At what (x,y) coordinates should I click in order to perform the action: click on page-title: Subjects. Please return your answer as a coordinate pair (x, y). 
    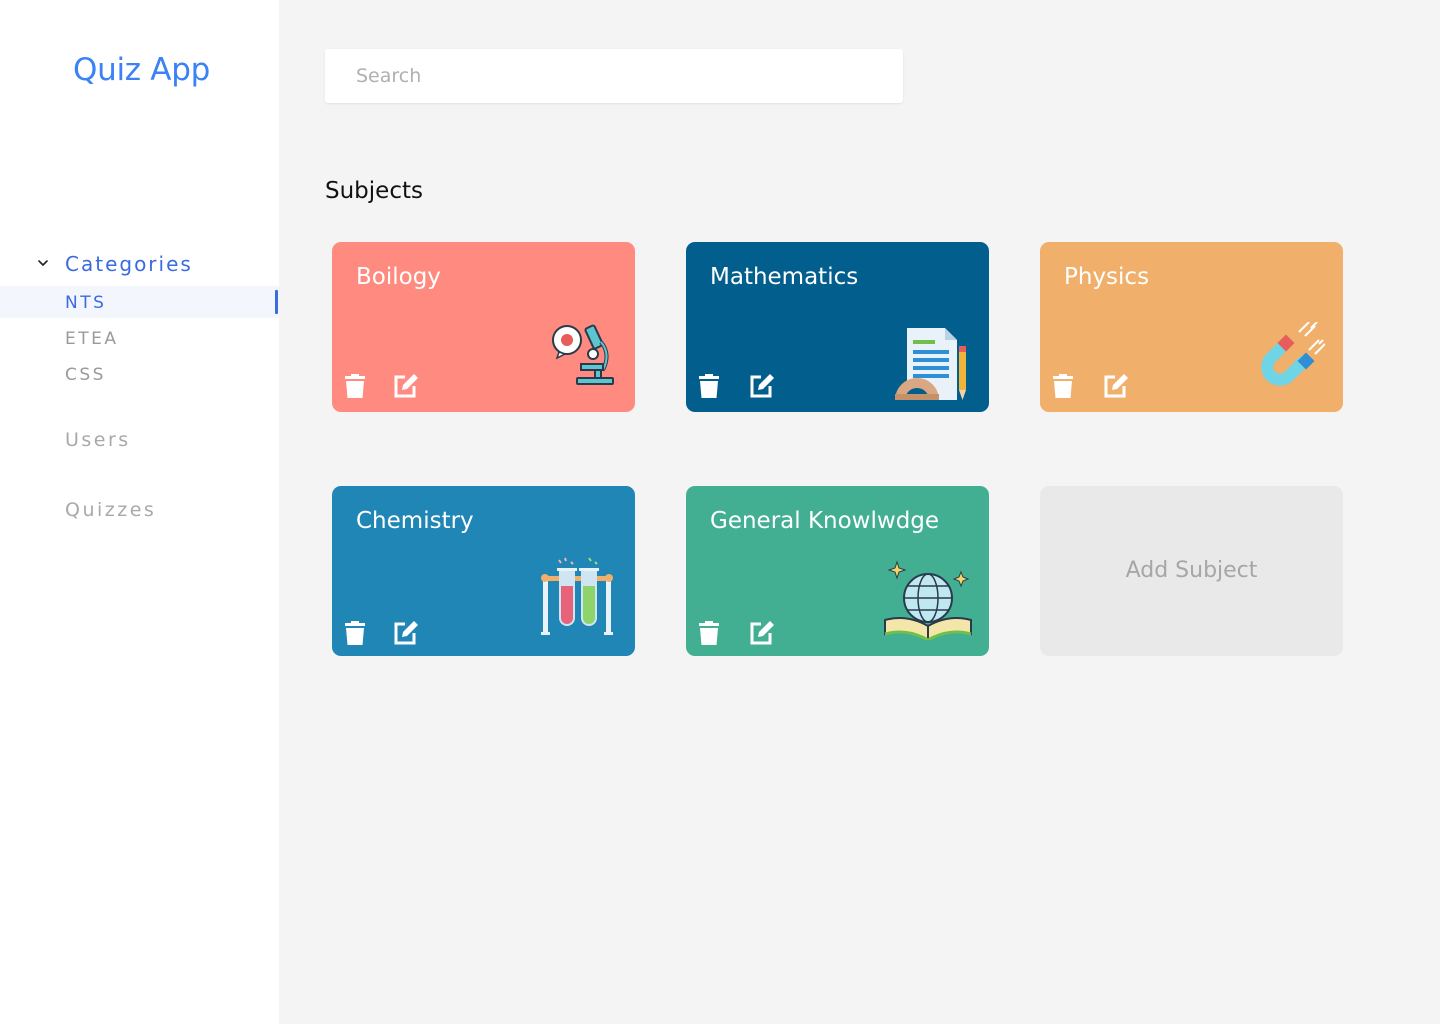
    Looking at the image, I should click on (374, 191).